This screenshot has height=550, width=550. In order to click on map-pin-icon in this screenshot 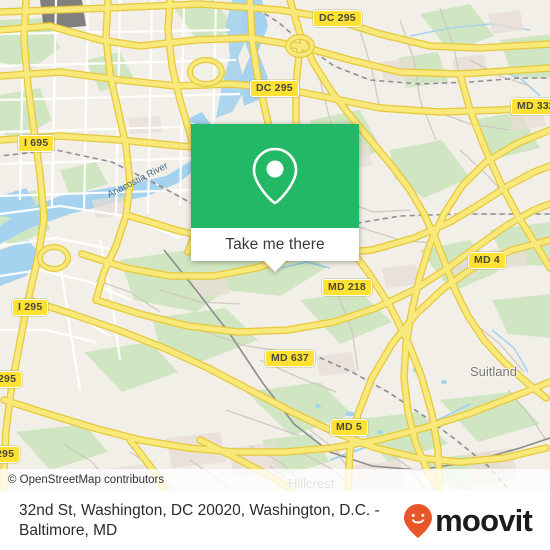, I will do `click(275, 176)`.